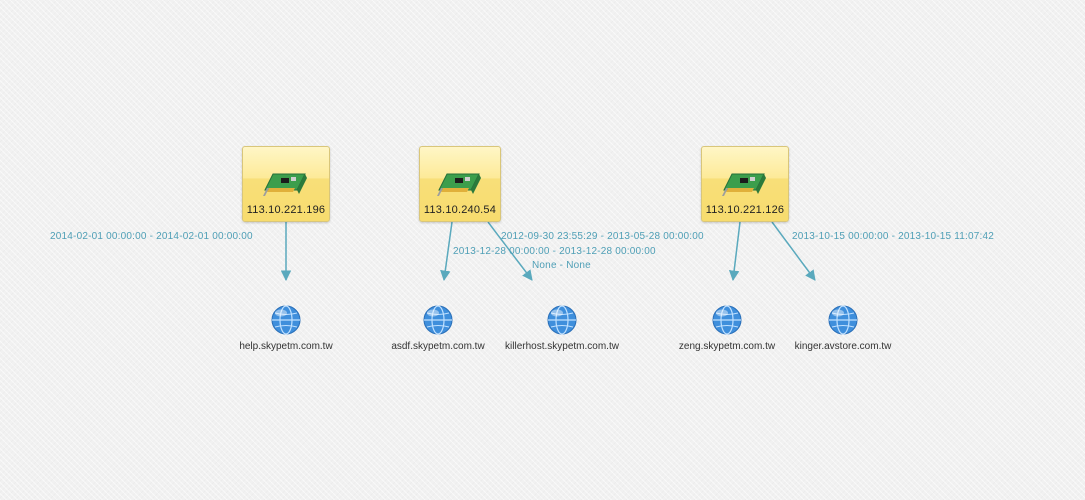 This screenshot has width=1085, height=500. I want to click on edge-line-ip2-d2, so click(446, 251).